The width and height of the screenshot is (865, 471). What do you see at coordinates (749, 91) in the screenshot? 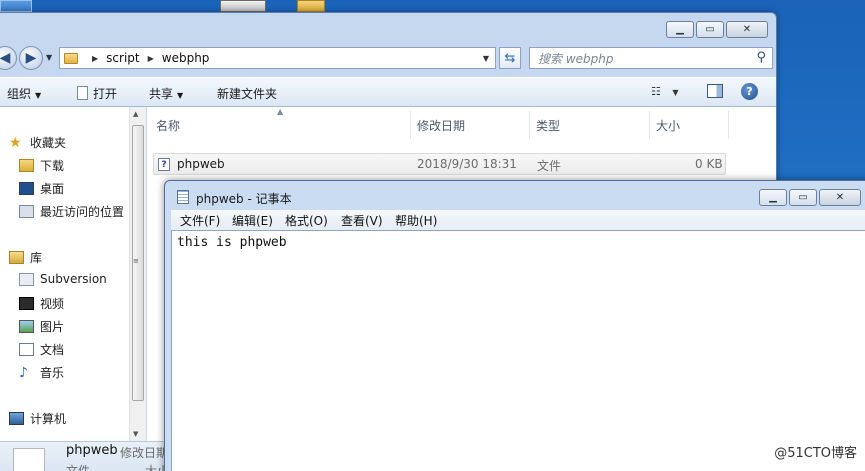
I see `help-icon: ?` at bounding box center [749, 91].